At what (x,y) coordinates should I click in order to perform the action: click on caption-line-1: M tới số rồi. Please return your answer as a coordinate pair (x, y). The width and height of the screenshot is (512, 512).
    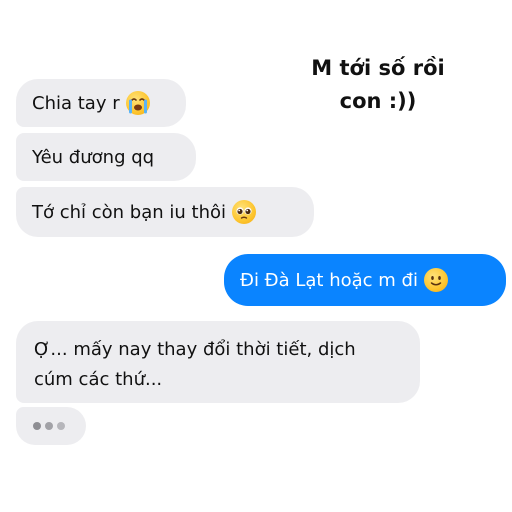
    Looking at the image, I should click on (378, 68).